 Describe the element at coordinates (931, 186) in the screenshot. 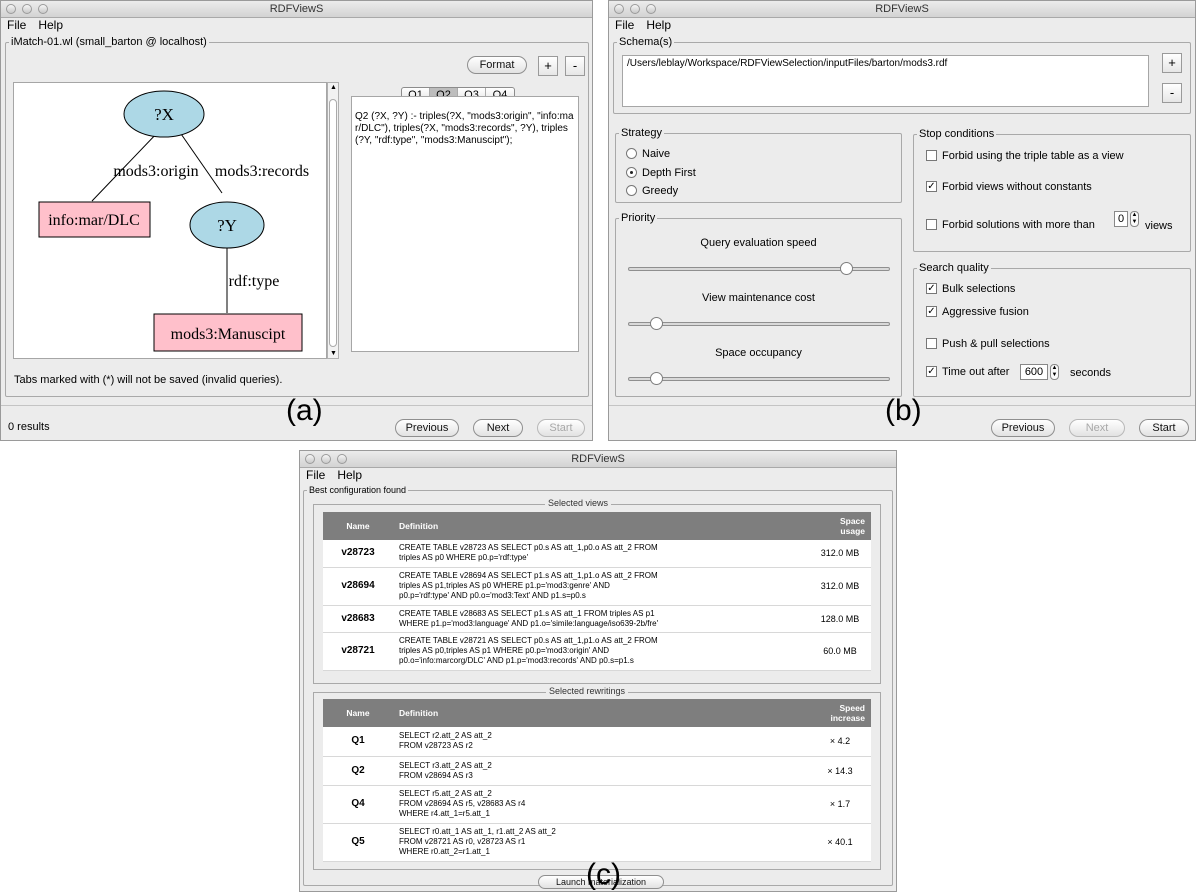

I see `forbid-constants-checkbox: ✓` at that location.